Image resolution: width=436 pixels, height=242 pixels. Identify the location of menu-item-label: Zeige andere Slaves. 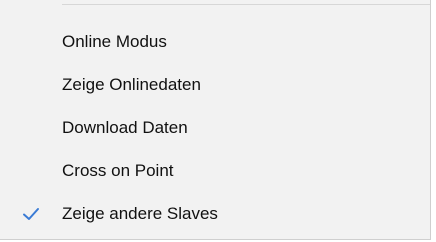
(140, 213).